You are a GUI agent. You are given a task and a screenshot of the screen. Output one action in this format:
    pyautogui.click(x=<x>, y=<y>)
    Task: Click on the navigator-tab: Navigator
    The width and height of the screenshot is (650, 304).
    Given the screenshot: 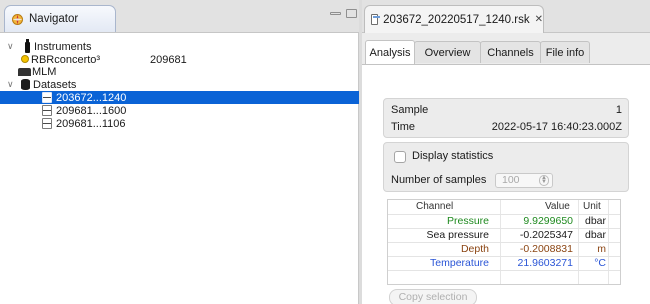 What is the action you would take?
    pyautogui.click(x=60, y=18)
    